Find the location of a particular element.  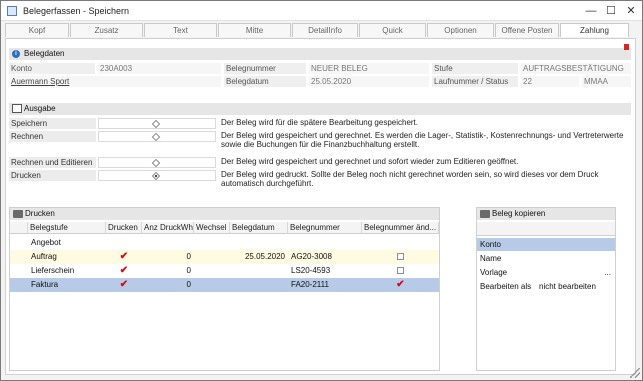

belegdatum-value: 25.05.2020 is located at coordinates (369, 81).